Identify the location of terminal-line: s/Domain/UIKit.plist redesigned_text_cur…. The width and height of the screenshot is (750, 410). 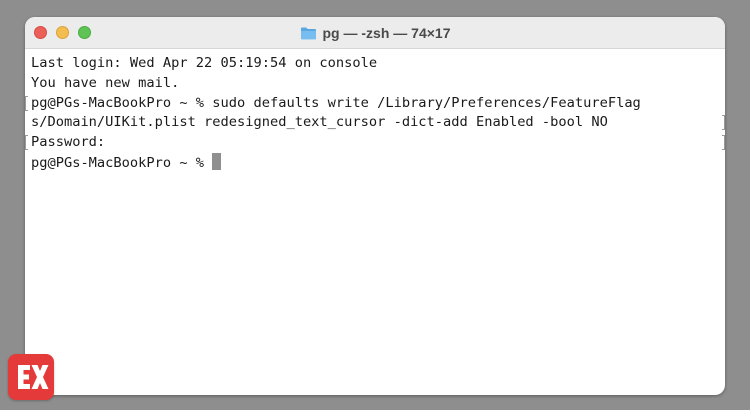
(378, 123).